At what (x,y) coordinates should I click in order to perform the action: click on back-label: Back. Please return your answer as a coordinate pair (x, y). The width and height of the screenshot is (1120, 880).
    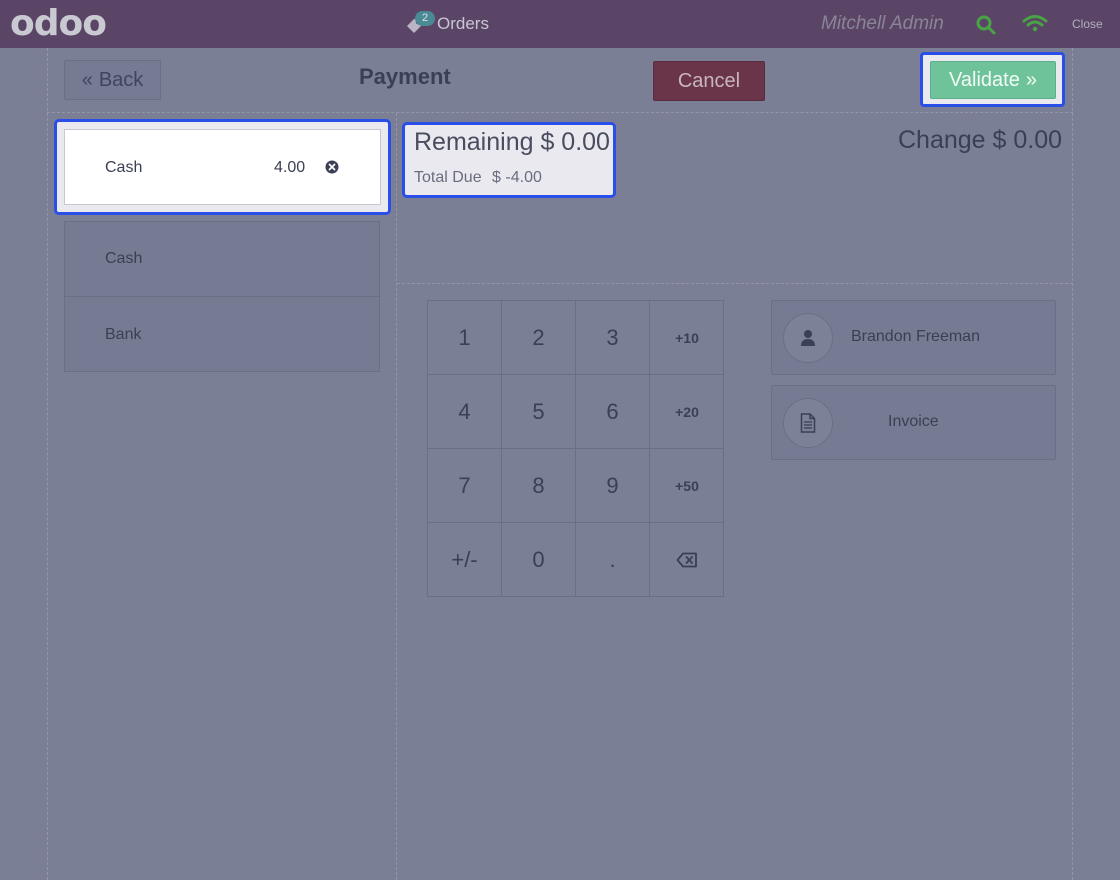
    Looking at the image, I should click on (121, 79).